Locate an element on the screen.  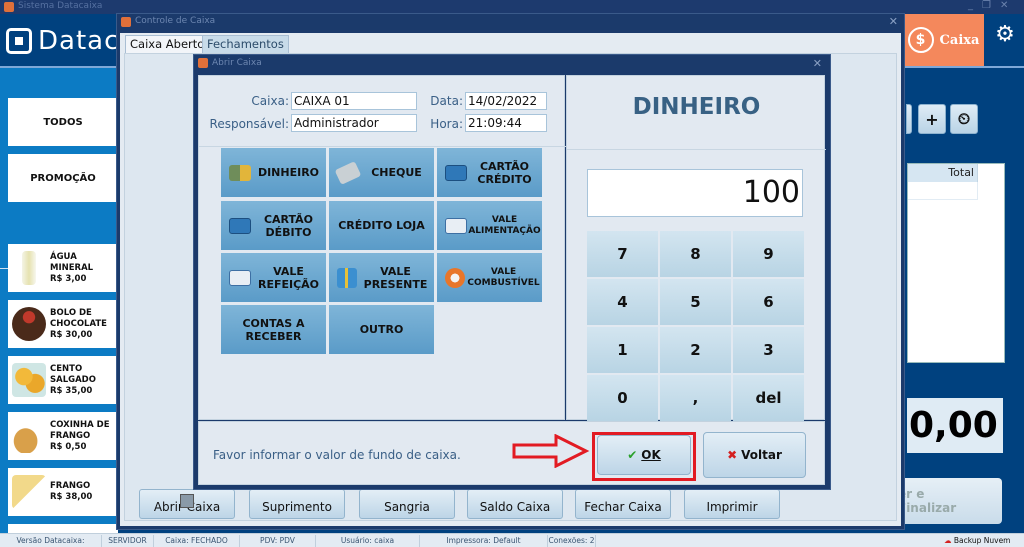
add-button: + is located at coordinates (932, 119).